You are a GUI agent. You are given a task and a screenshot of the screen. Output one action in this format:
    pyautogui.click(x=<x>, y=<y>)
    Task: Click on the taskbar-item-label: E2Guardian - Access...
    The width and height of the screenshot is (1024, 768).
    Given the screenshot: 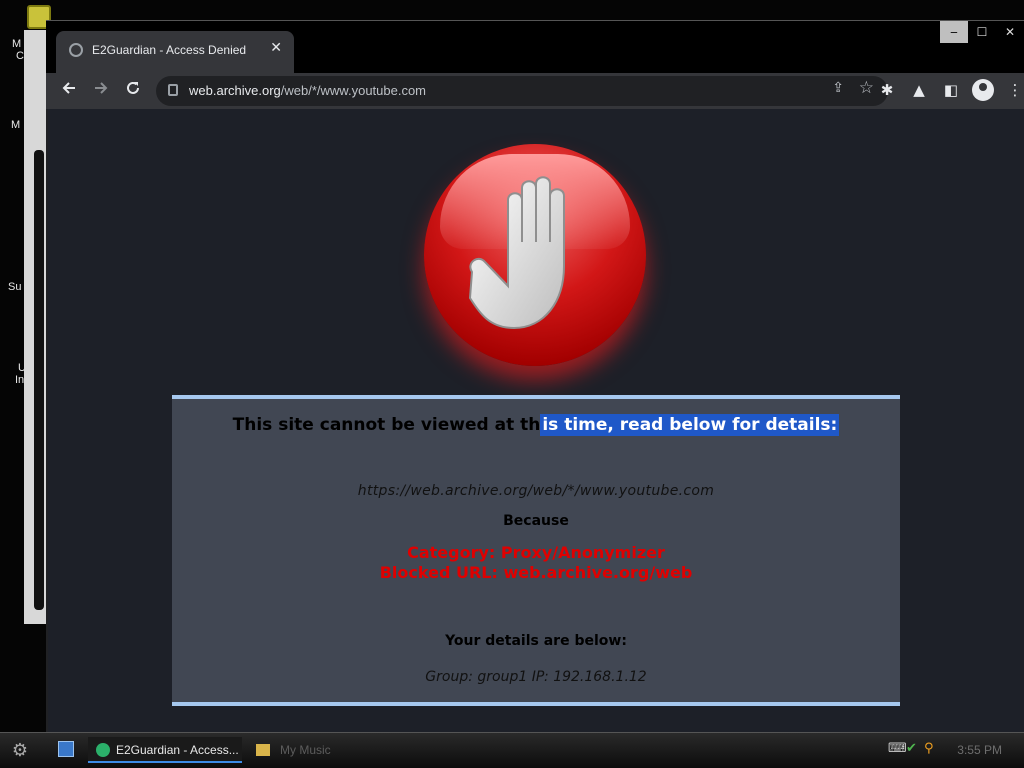 What is the action you would take?
    pyautogui.click(x=177, y=750)
    